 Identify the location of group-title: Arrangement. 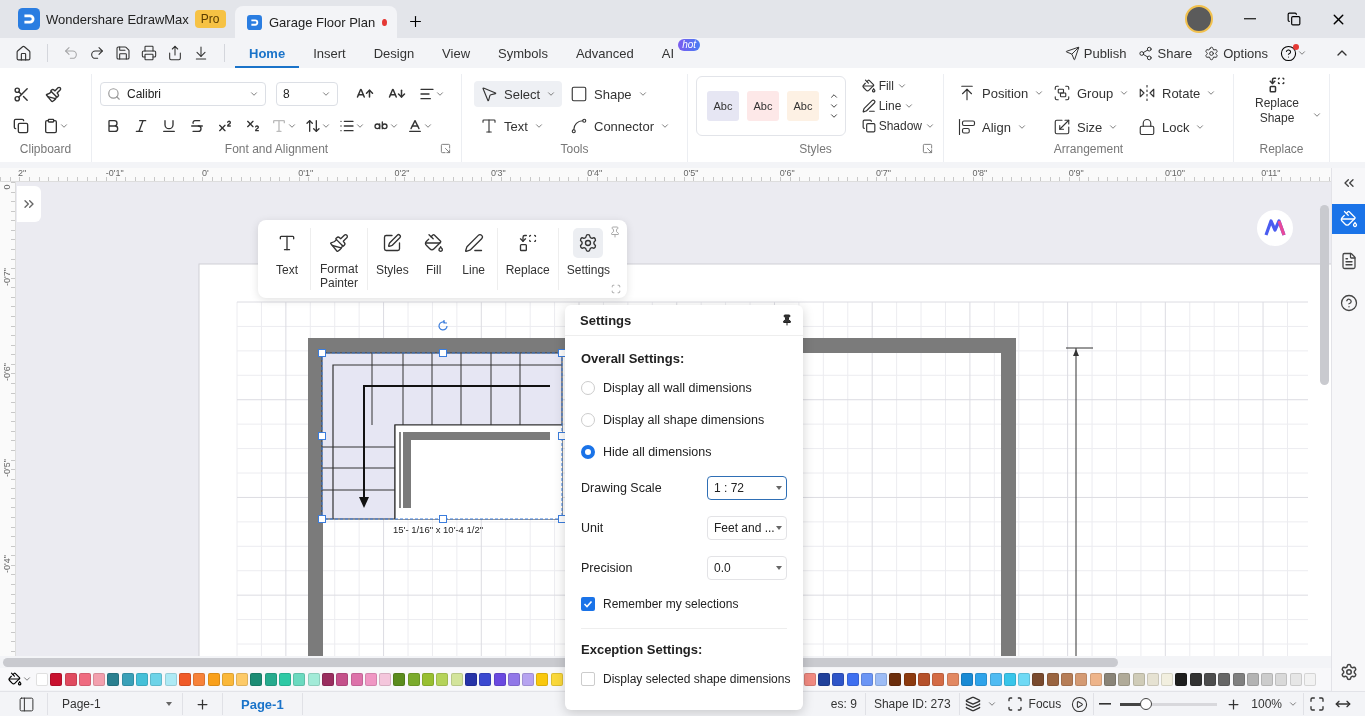
(1088, 150).